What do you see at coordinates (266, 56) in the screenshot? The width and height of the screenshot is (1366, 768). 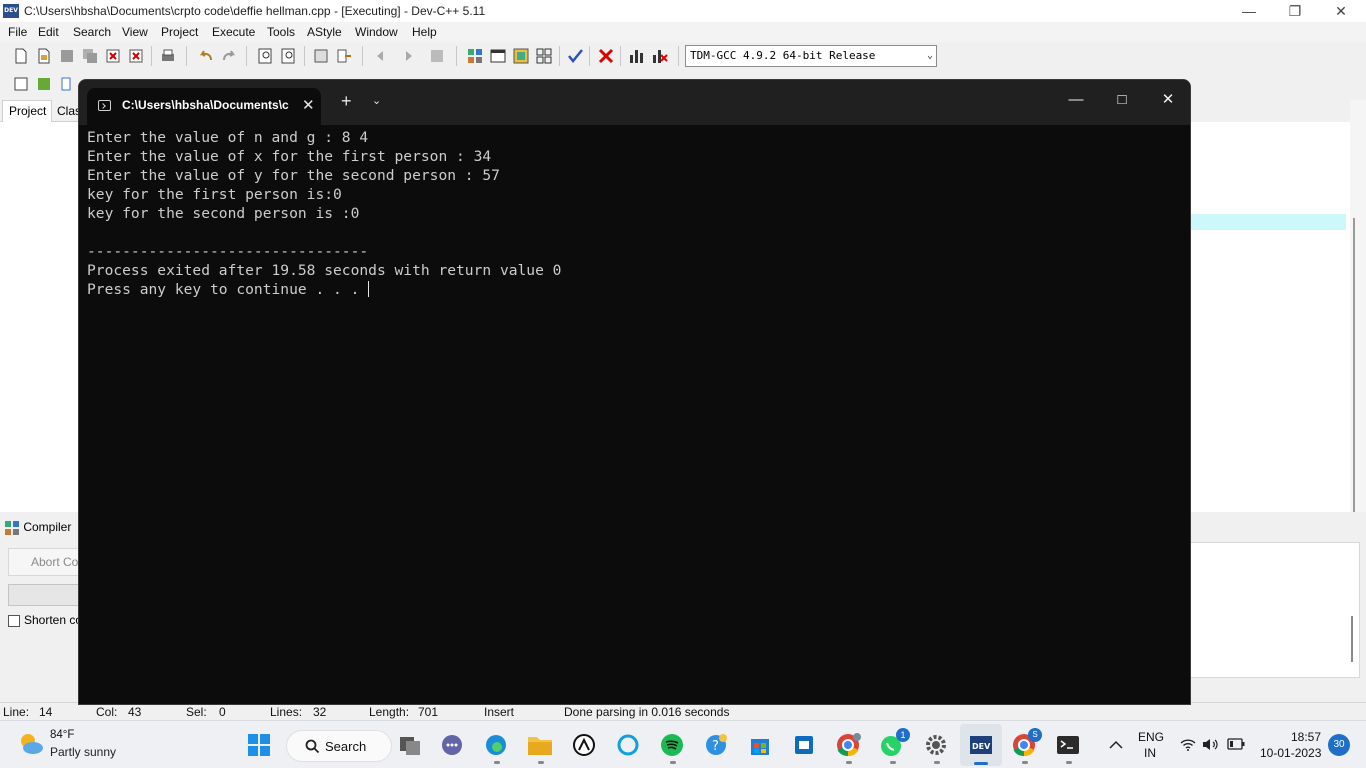 I see `find-icon` at bounding box center [266, 56].